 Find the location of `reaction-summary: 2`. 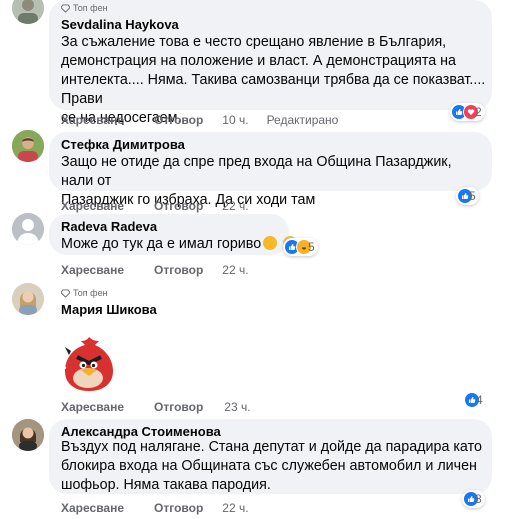

reaction-summary: 2 is located at coordinates (467, 112).